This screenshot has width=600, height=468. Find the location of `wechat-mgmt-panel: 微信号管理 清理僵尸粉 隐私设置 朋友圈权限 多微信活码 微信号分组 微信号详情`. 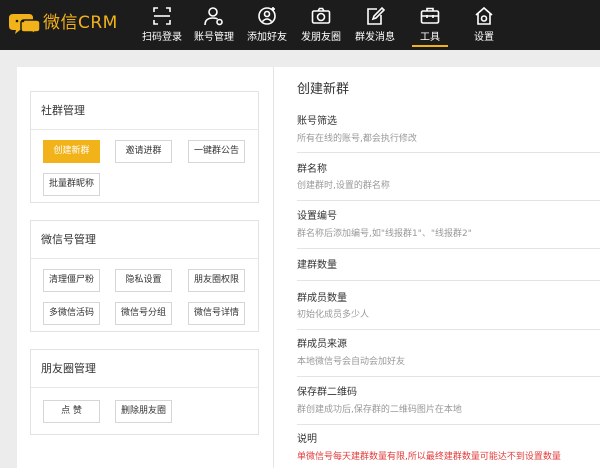

wechat-mgmt-panel: 微信号管理 清理僵尸粉 隐私设置 朋友圈权限 多微信活码 微信号分组 微信号详情 is located at coordinates (144, 276).